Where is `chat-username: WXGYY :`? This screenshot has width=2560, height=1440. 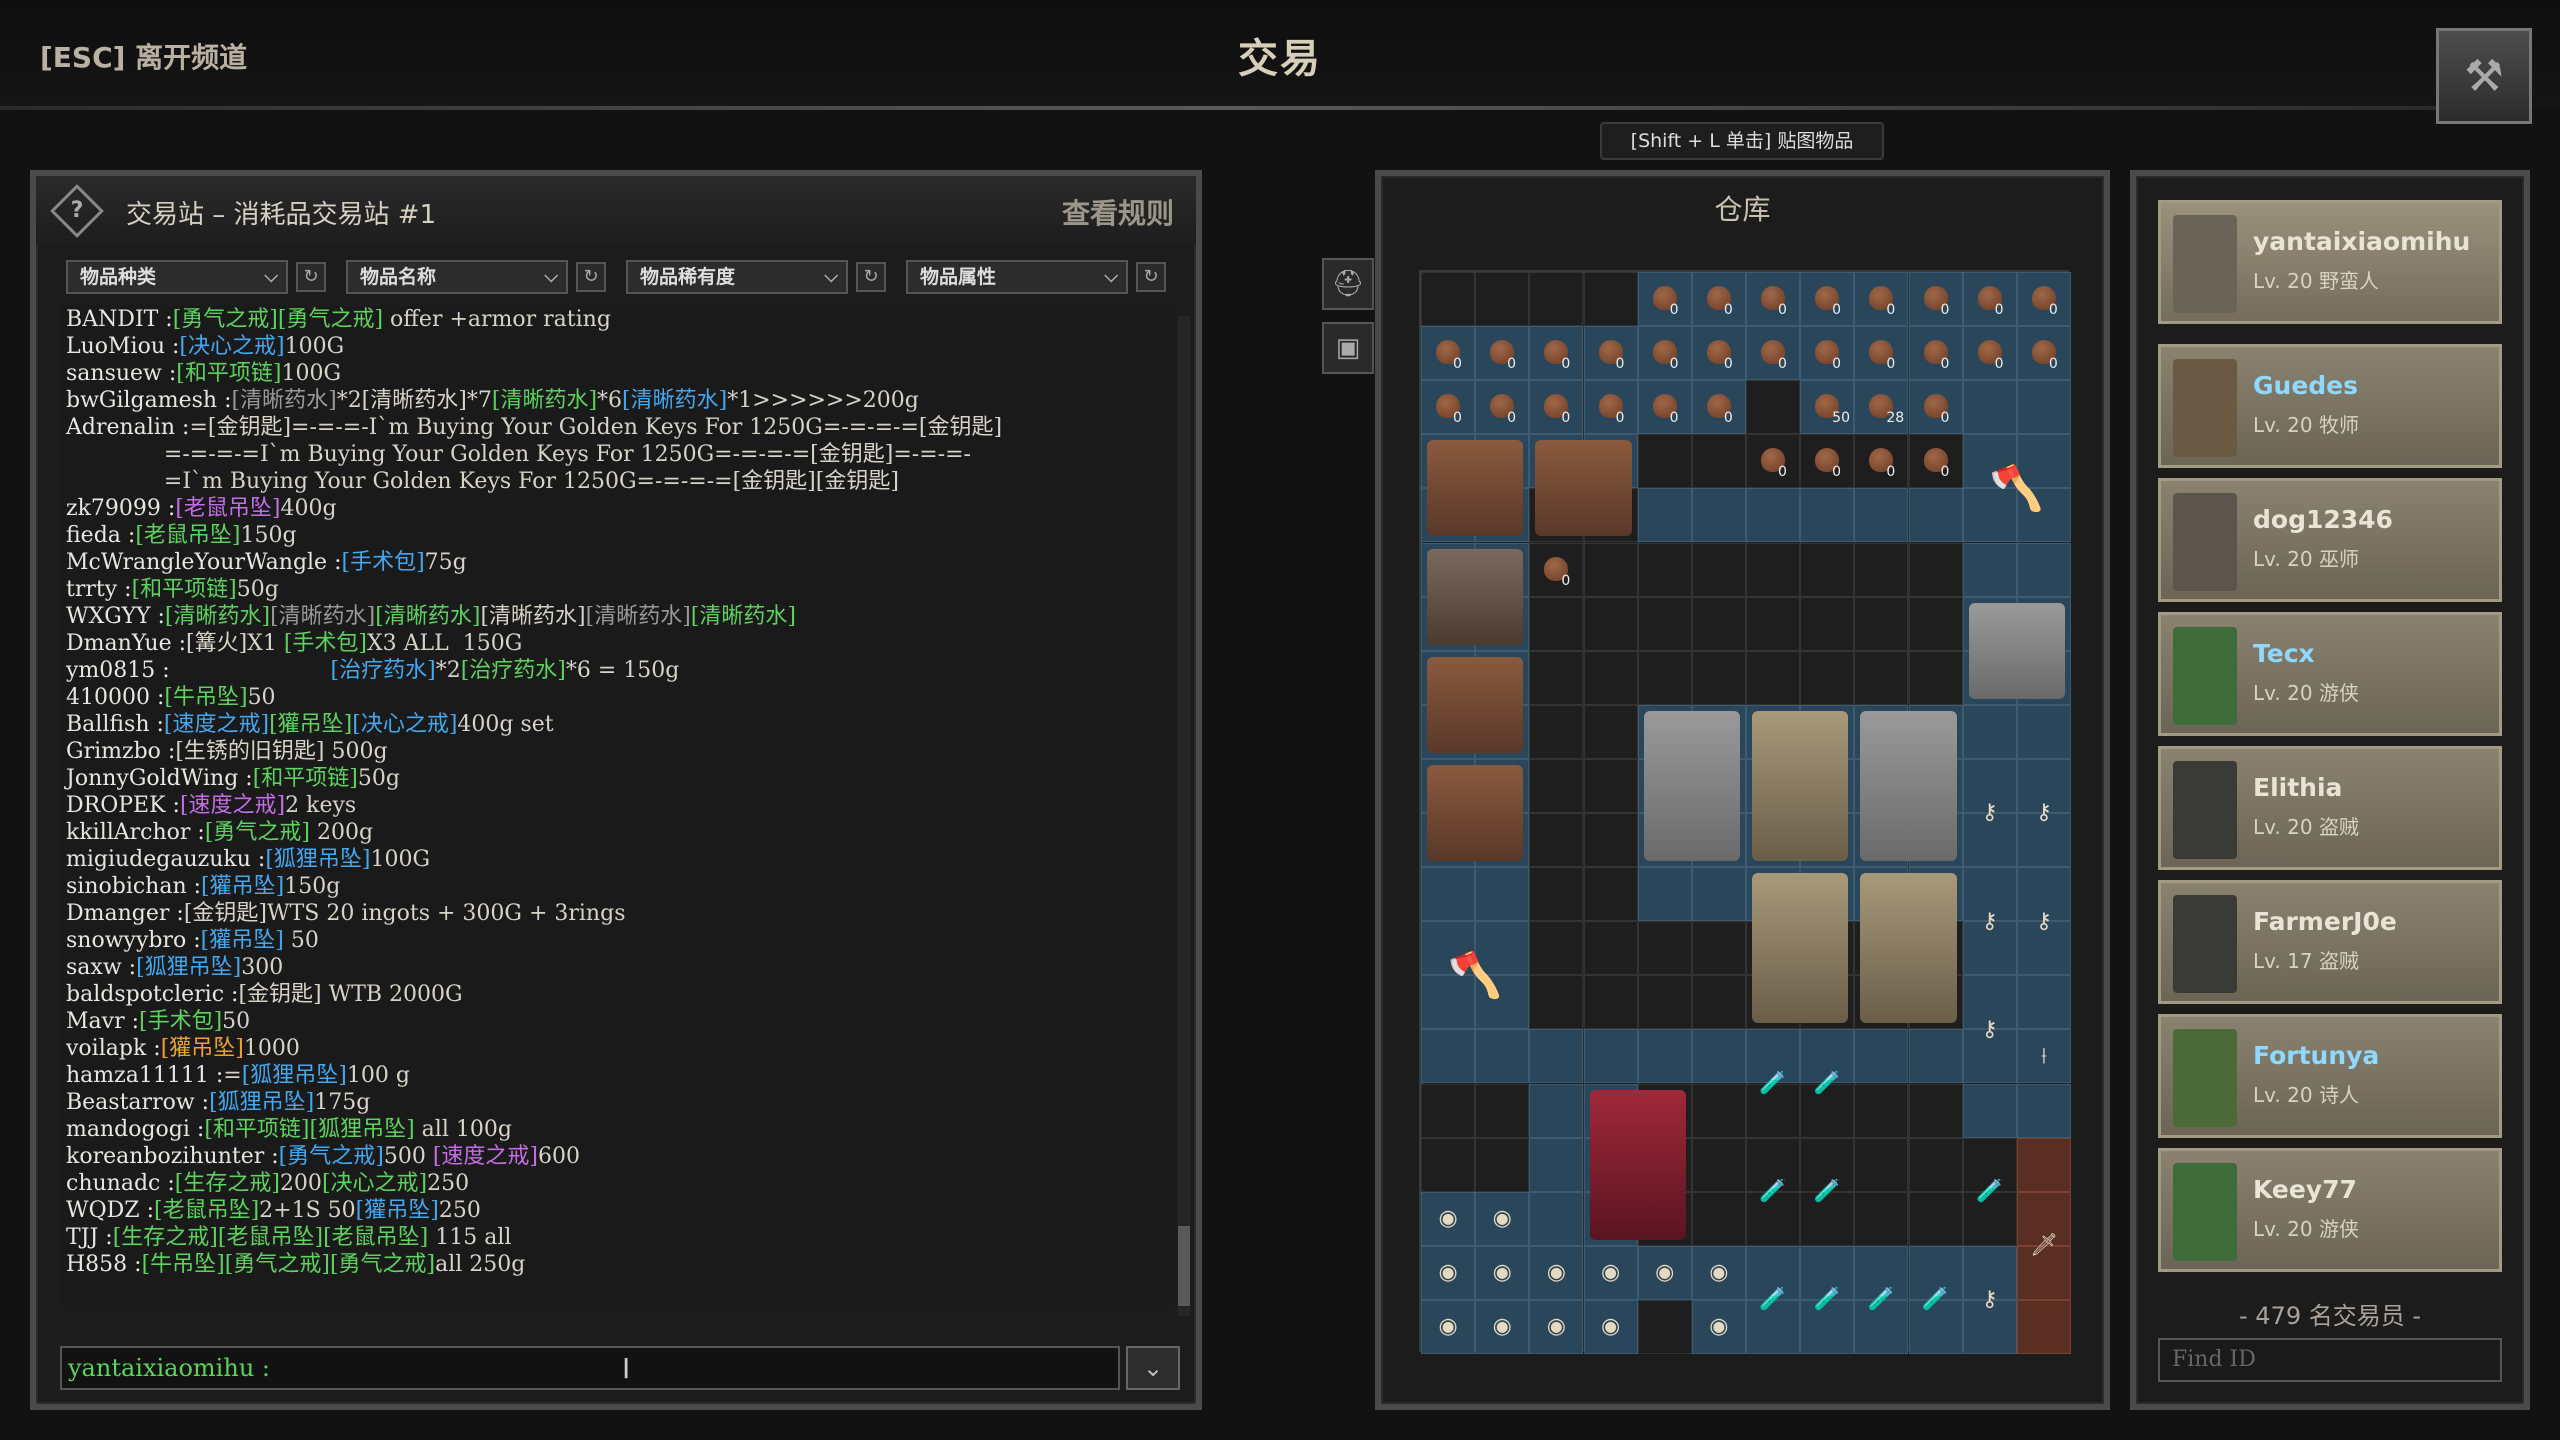
chat-username: WXGYY : is located at coordinates (115, 616).